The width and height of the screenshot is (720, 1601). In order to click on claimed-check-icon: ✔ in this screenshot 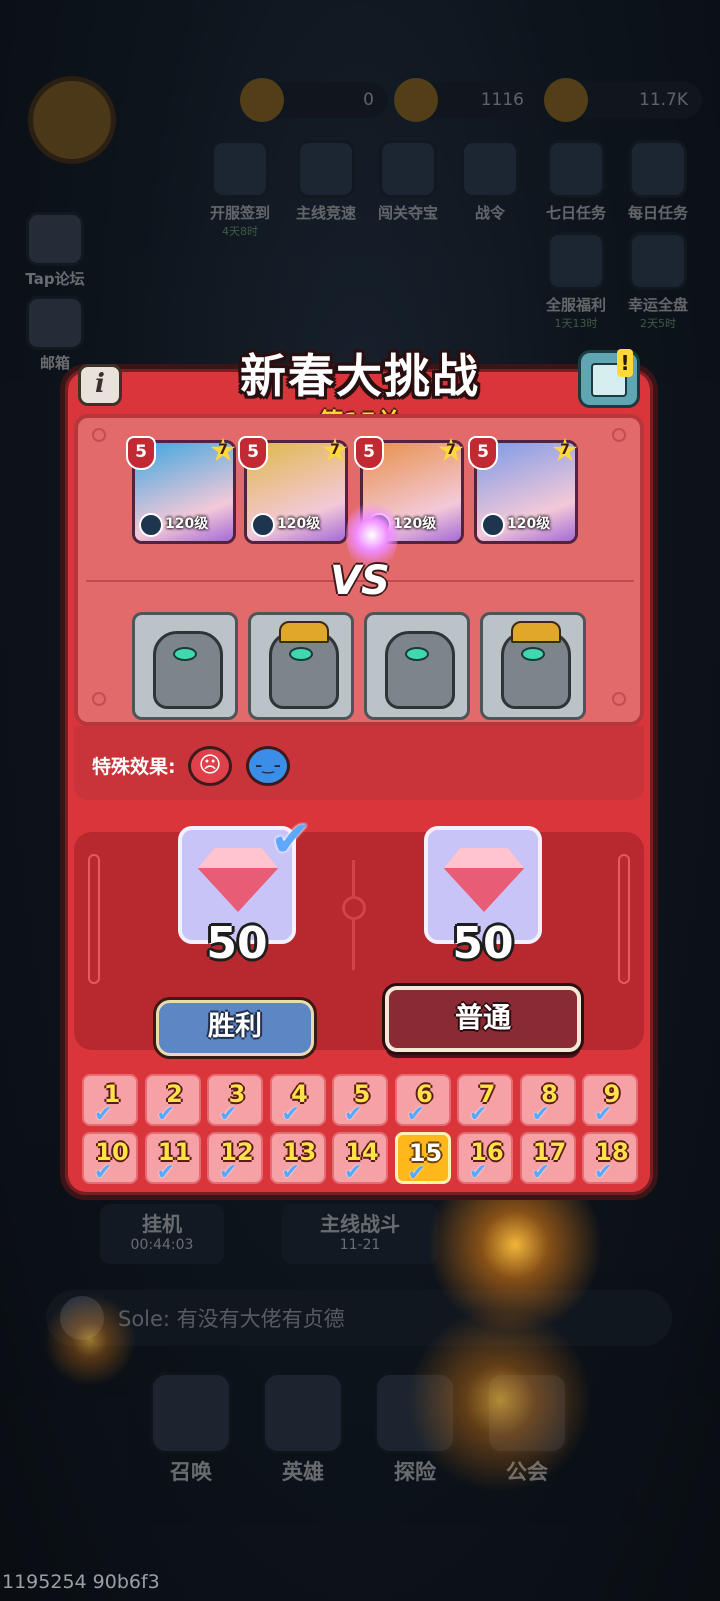, I will do `click(291, 839)`.